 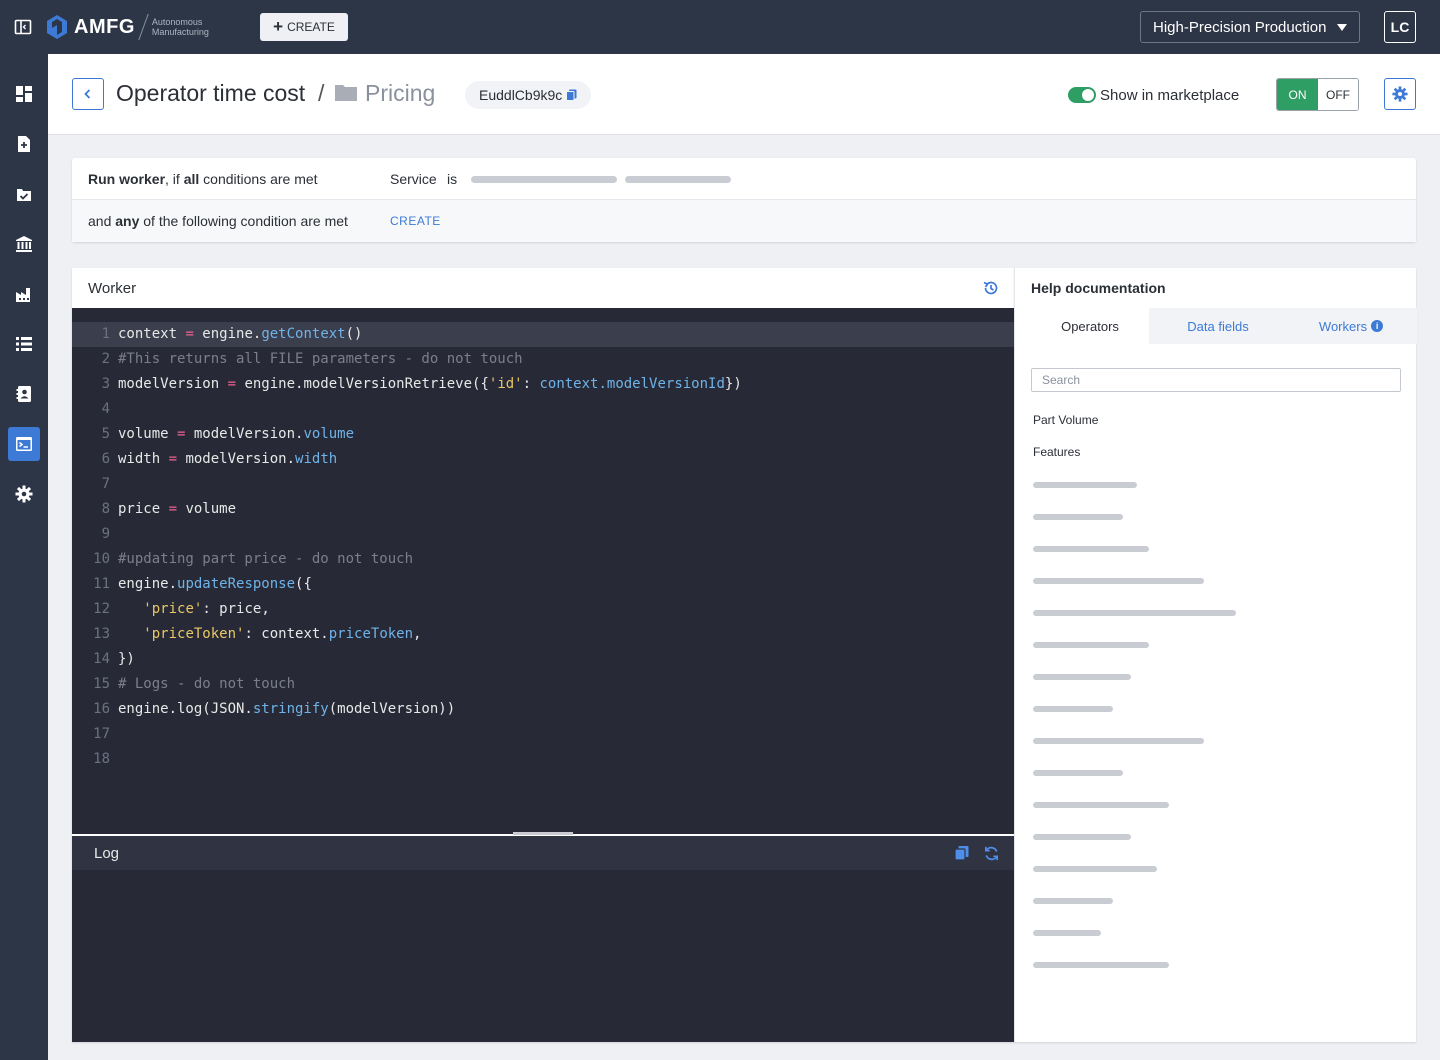 I want to click on code-line: 4, so click(x=543, y=409).